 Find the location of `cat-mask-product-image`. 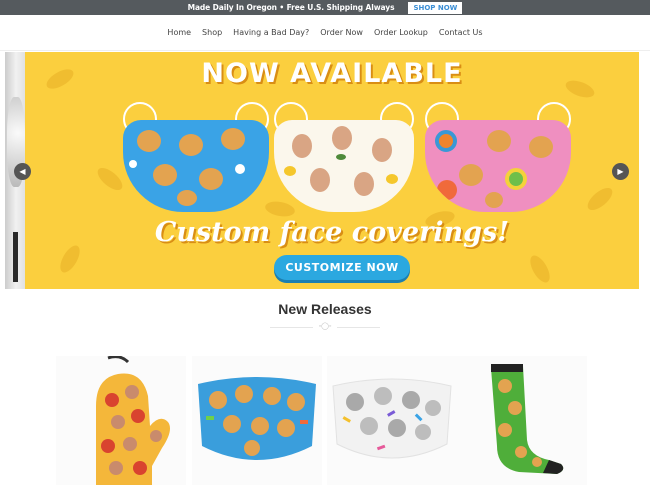

cat-mask-product-image is located at coordinates (392, 418).